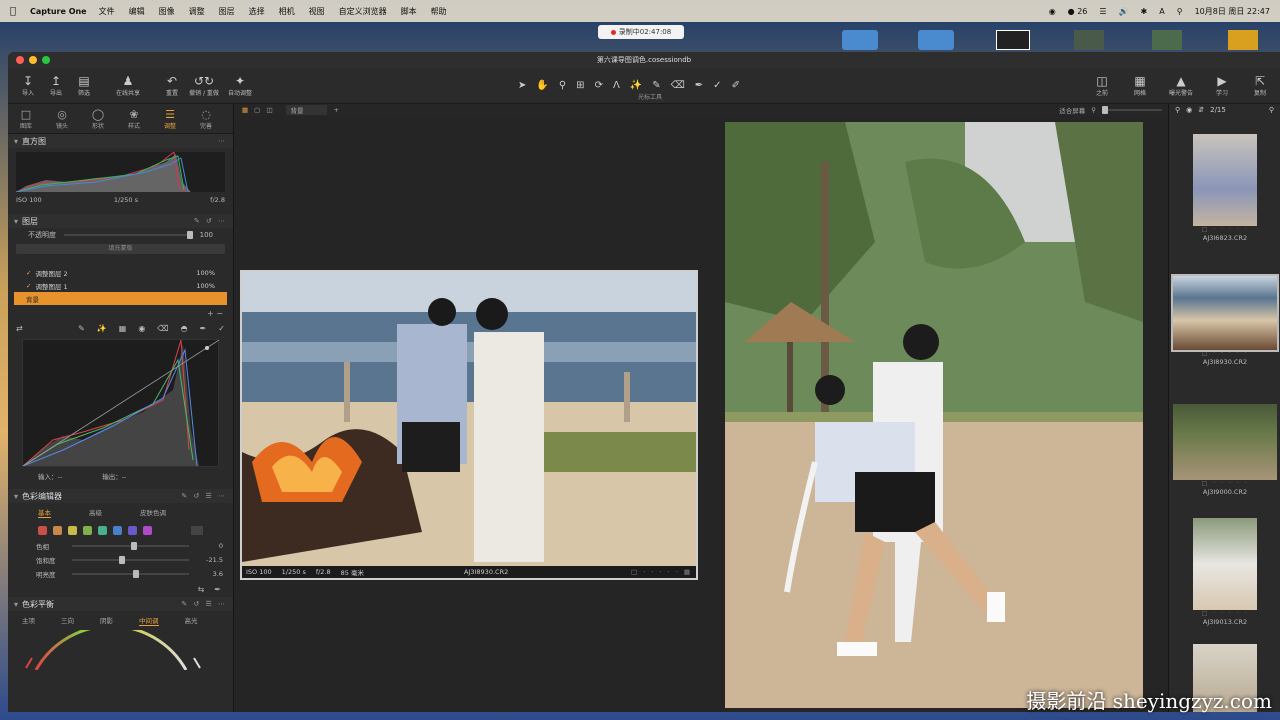 This screenshot has width=1280, height=720. Describe the element at coordinates (542, 85) in the screenshot. I see `hand-tool-icon: ✋` at that location.